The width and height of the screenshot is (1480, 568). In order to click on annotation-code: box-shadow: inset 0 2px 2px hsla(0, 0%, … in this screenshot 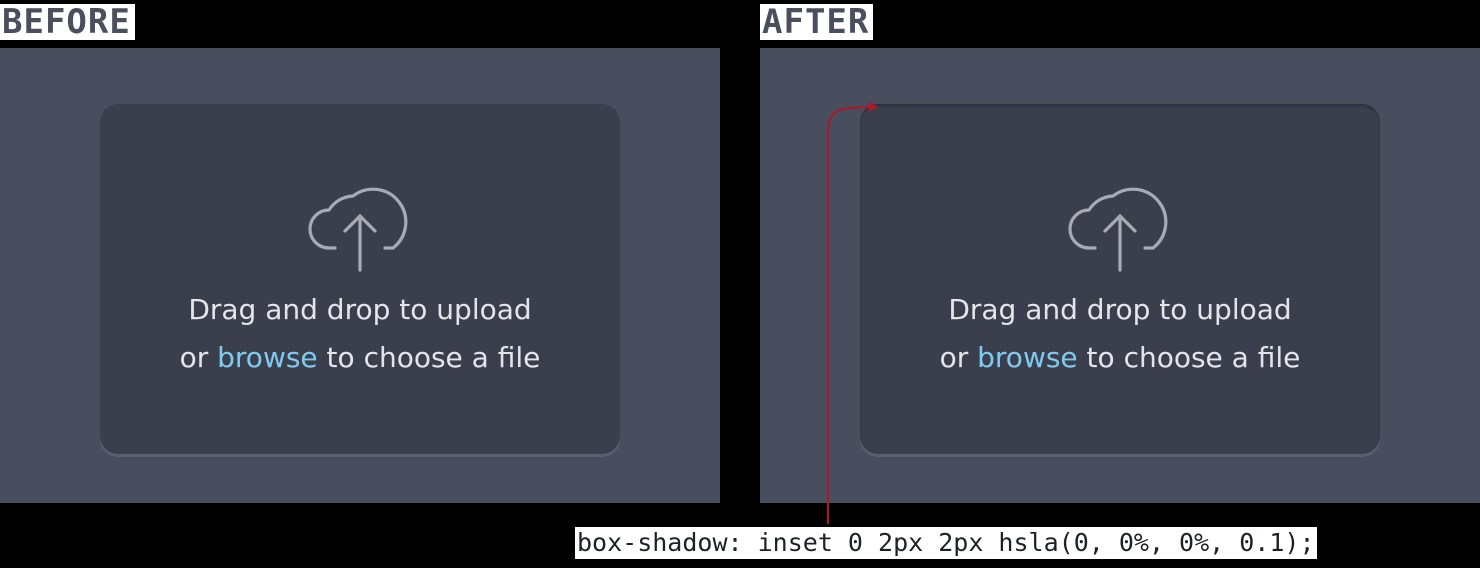, I will do `click(946, 543)`.